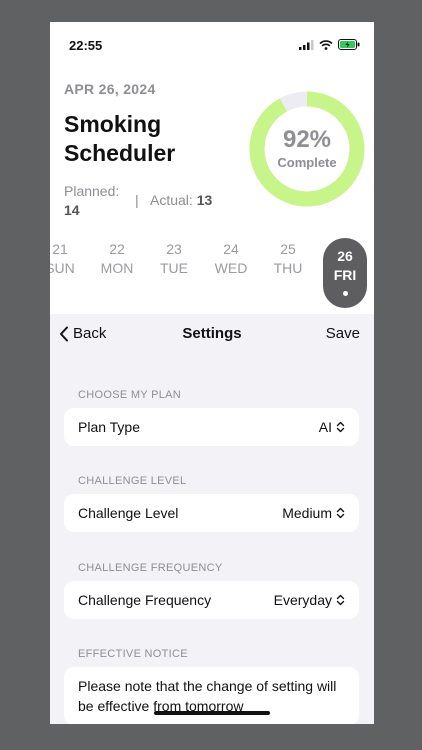 Image resolution: width=422 pixels, height=750 pixels. Describe the element at coordinates (60, 249) in the screenshot. I see `day-number: 21` at that location.